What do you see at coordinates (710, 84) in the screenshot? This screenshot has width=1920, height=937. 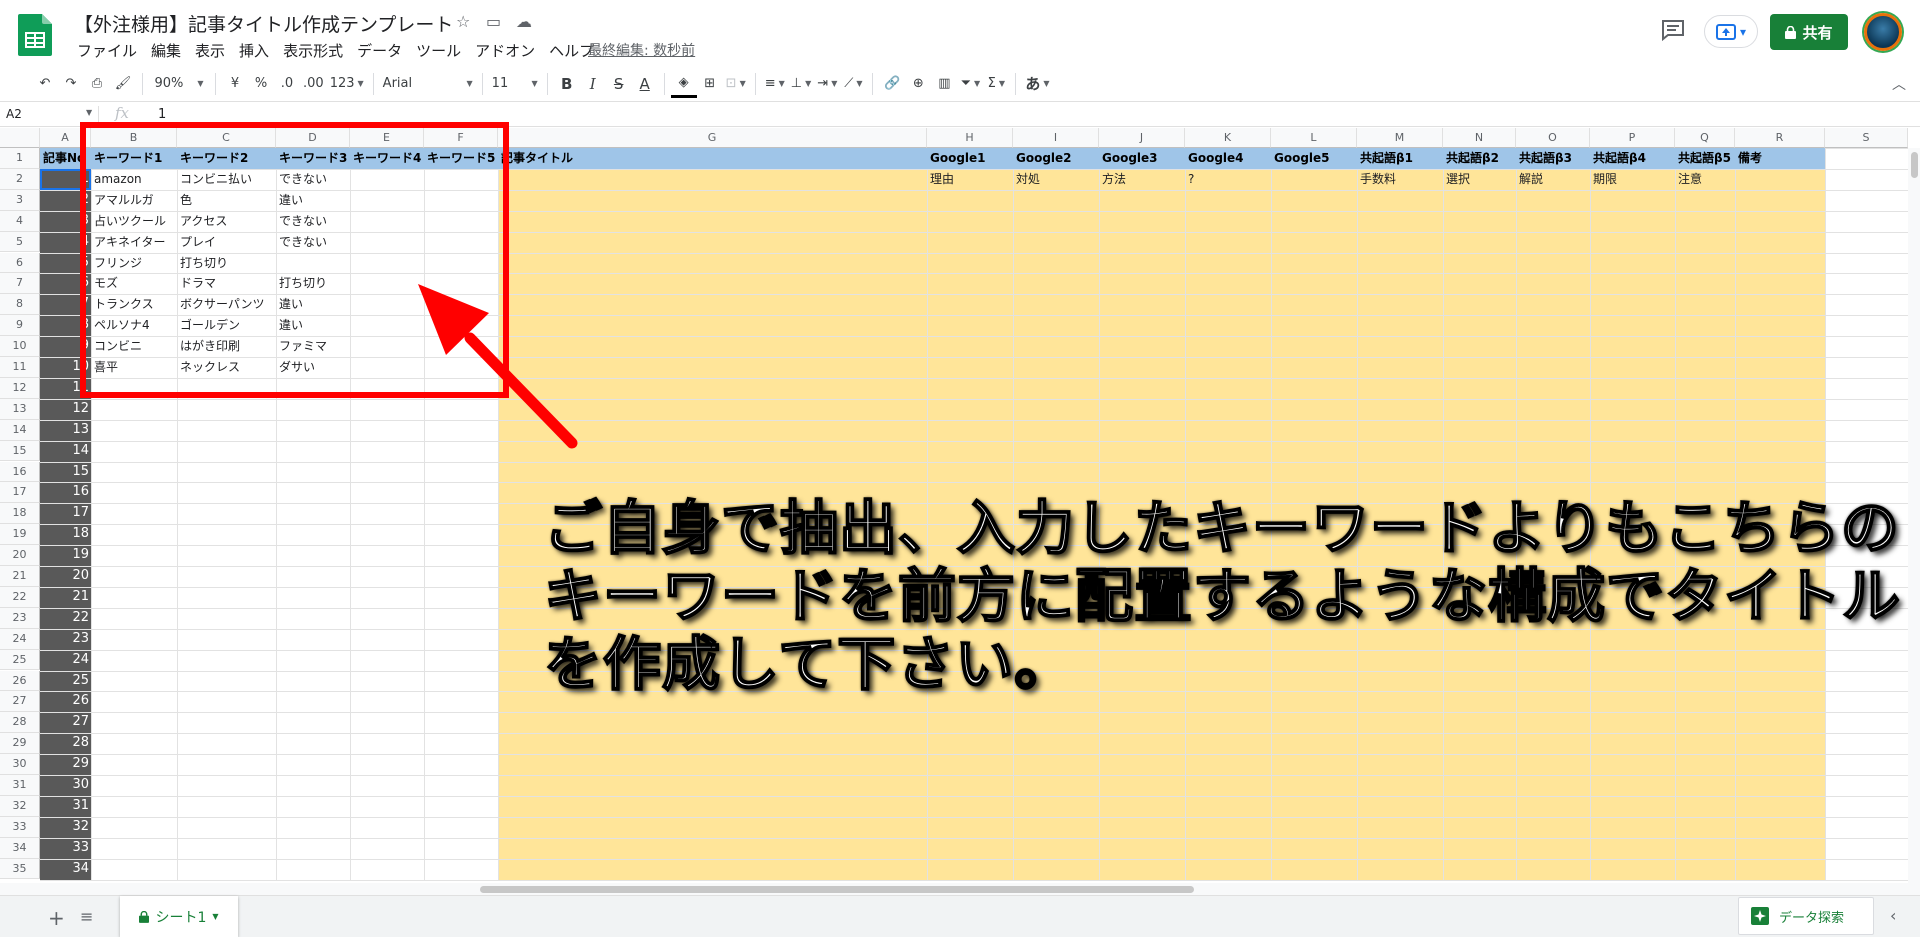 I see `borders-icon: ⊞` at bounding box center [710, 84].